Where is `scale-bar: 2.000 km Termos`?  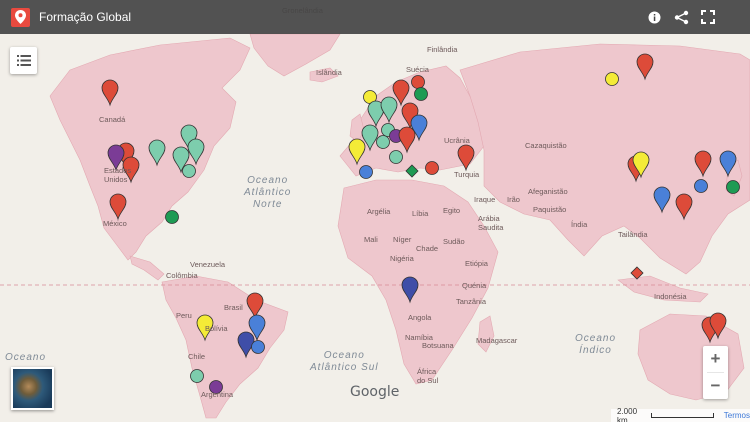 scale-bar: 2.000 km Termos is located at coordinates (680, 414).